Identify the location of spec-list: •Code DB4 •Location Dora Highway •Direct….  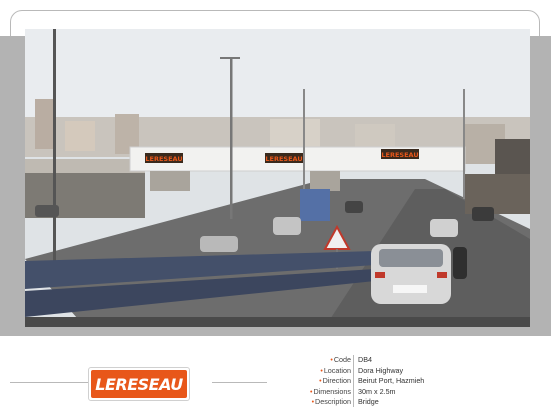
(419, 381).